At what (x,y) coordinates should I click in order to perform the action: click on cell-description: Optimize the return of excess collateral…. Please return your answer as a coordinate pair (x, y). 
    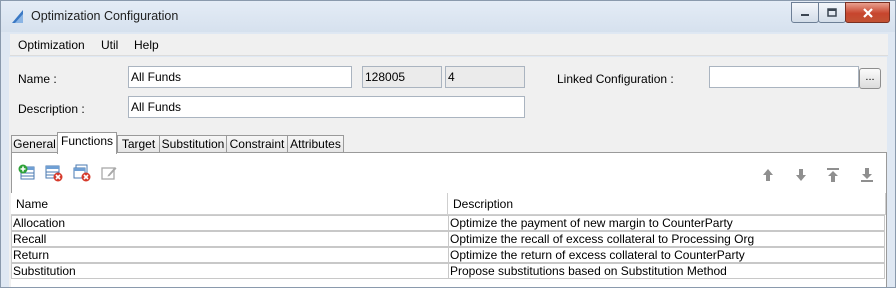
    Looking at the image, I should click on (666, 255).